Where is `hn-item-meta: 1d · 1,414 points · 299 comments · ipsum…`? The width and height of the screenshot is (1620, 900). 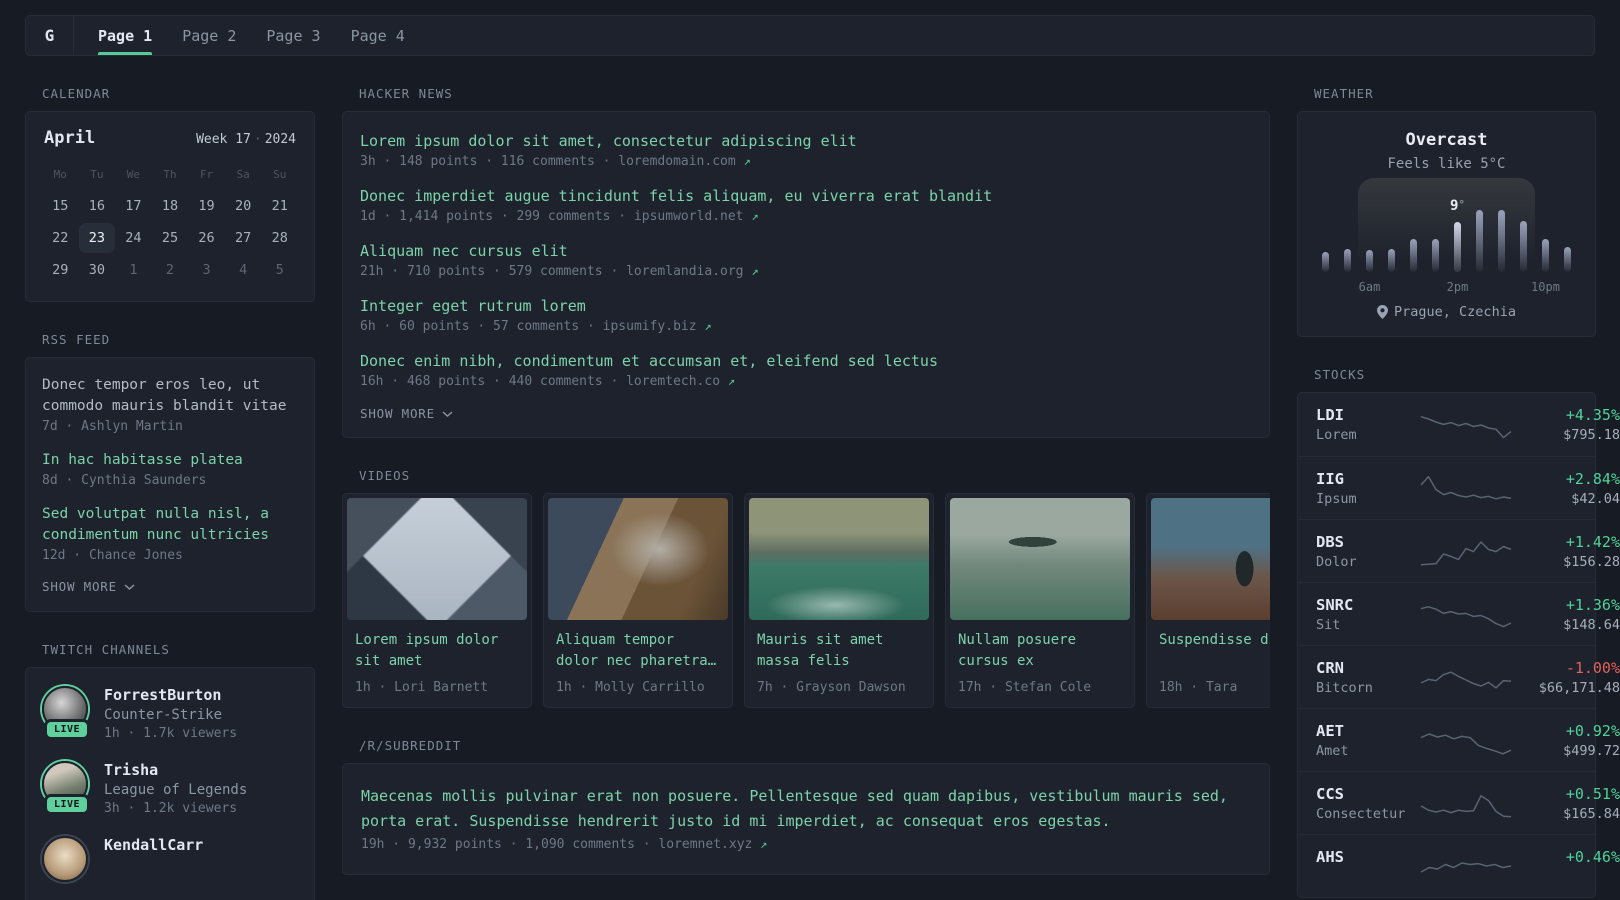 hn-item-meta: 1d · 1,414 points · 299 comments · ipsum… is located at coordinates (806, 216).